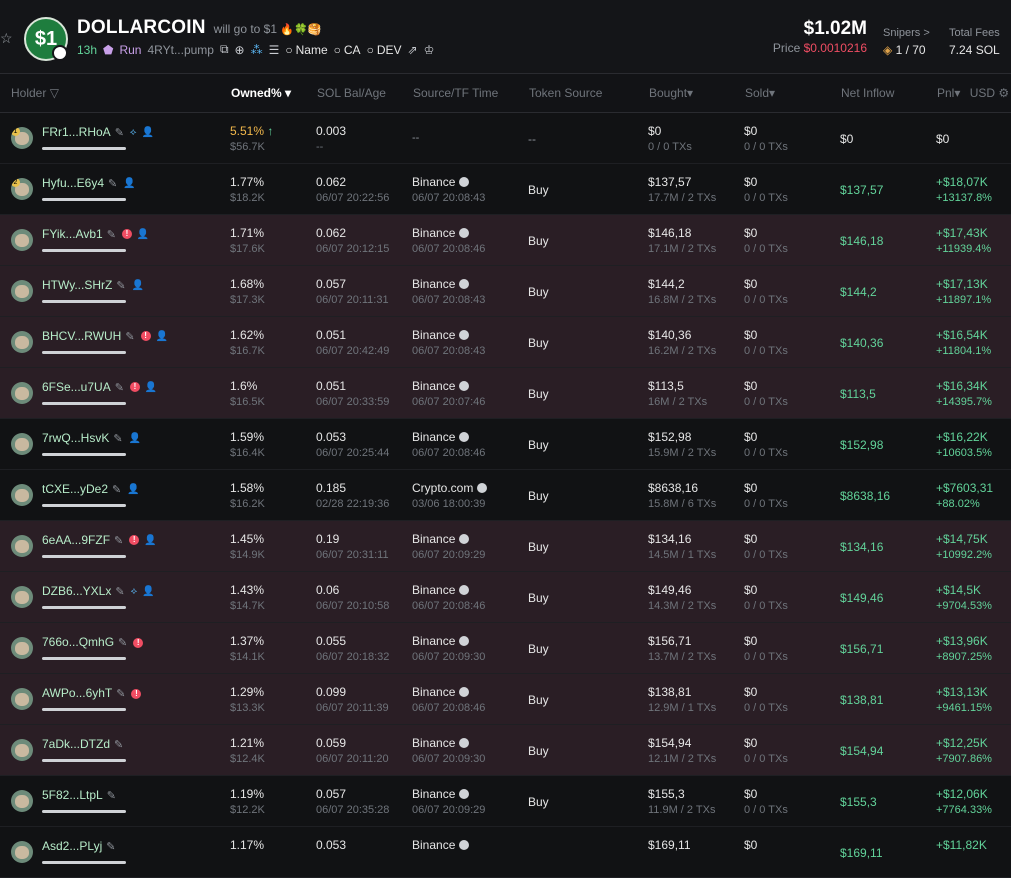 The image size is (1011, 878). What do you see at coordinates (760, 93) in the screenshot?
I see `col-sold: Sold▾` at bounding box center [760, 93].